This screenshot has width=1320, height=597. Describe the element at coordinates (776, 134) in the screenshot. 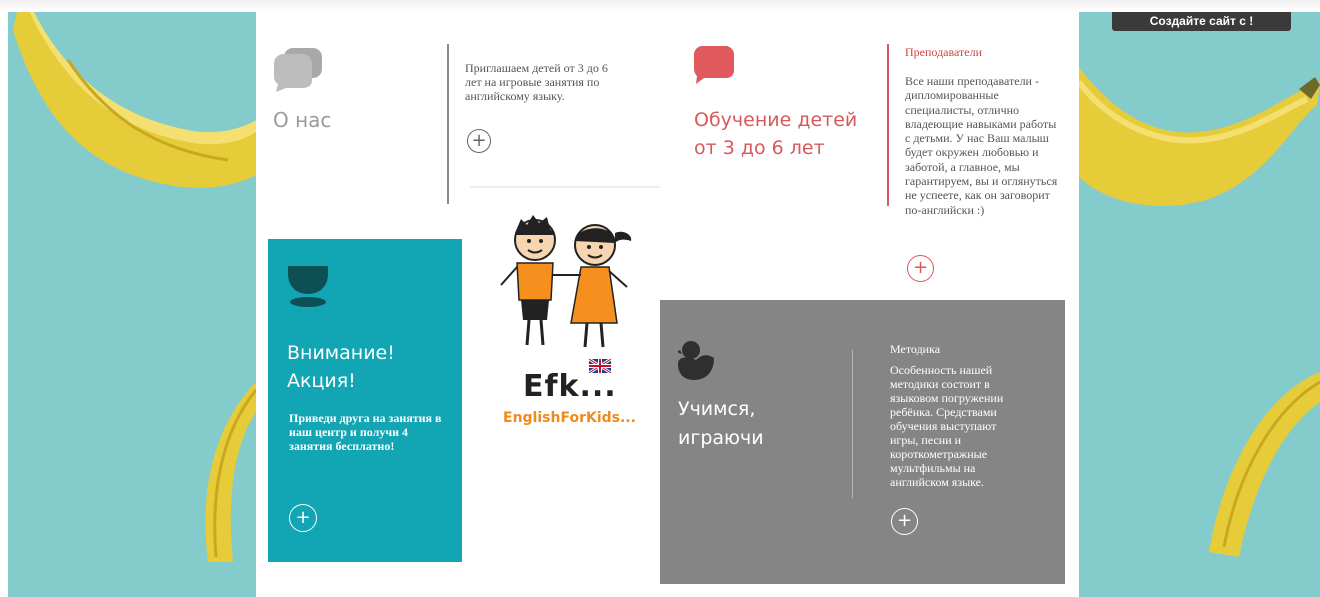

I see `learning-title: Обучение детей от 3 до 6 лет` at that location.